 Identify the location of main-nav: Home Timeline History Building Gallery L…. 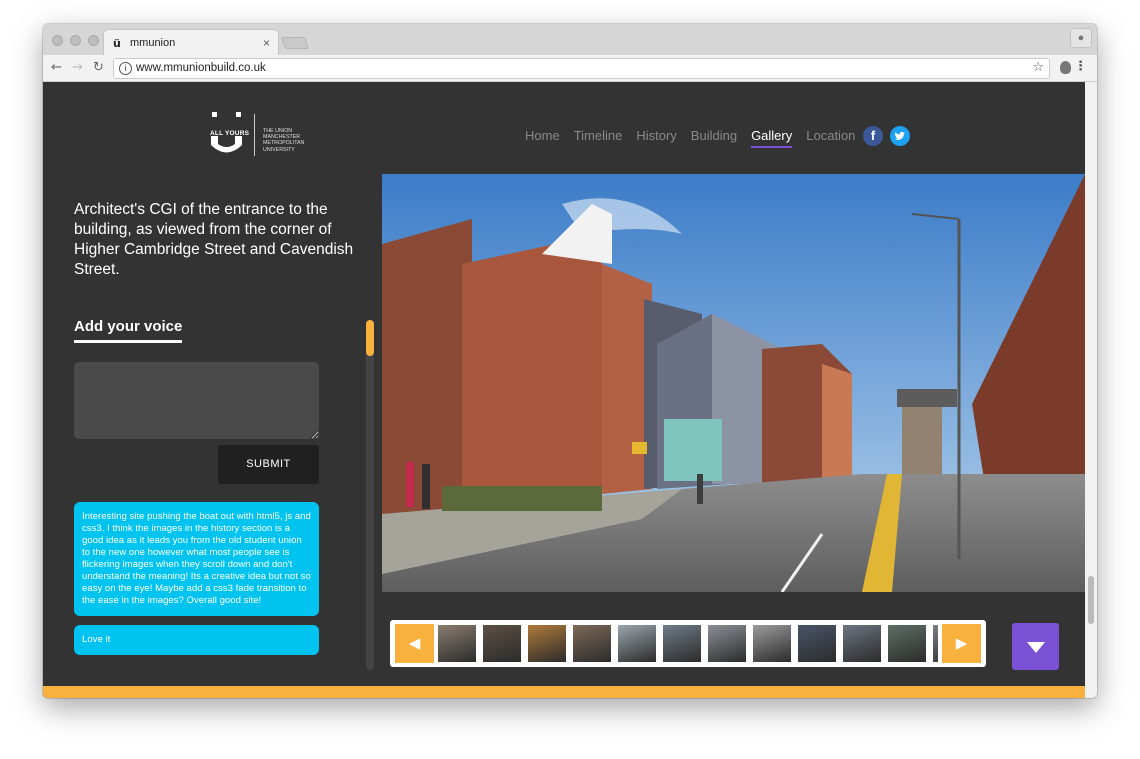
(690, 138).